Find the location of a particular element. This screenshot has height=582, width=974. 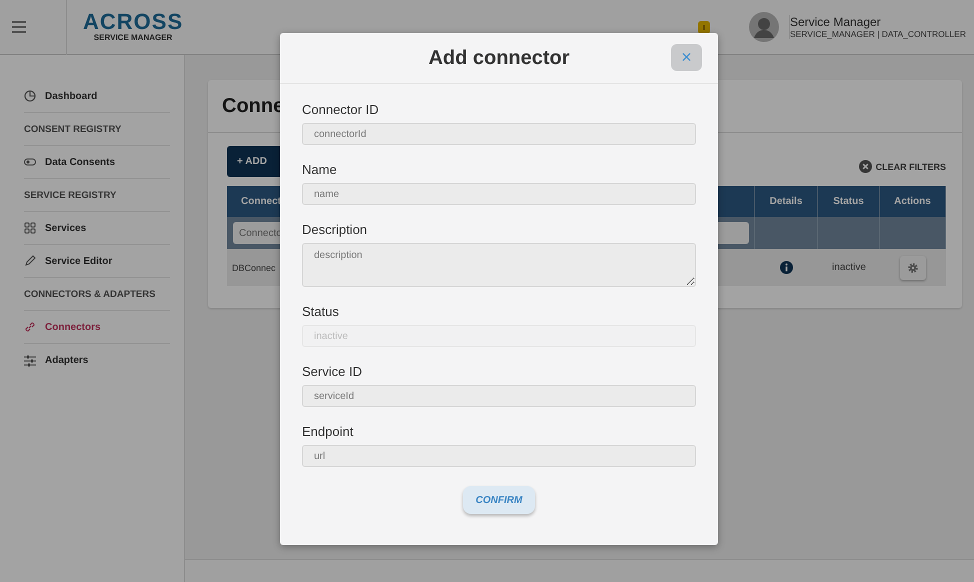

field-label: Name is located at coordinates (320, 169).